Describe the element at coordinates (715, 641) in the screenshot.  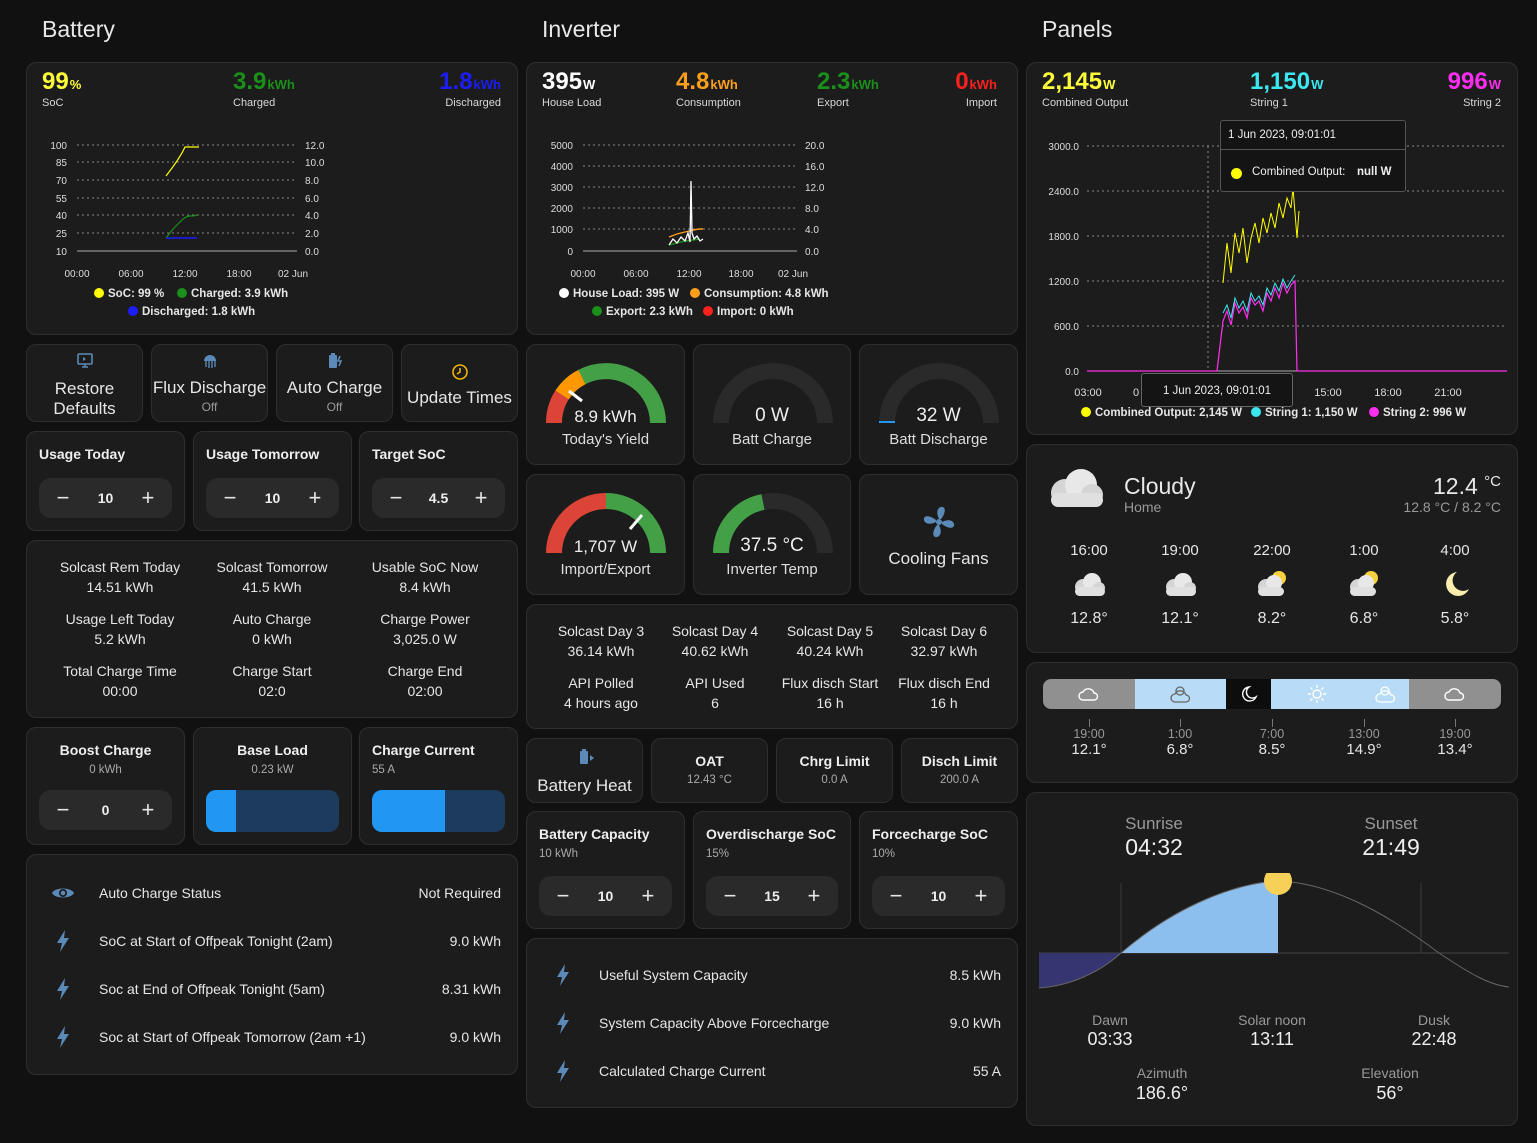
I see `info-solcast-day-4: Solcast Day 4 40.62 kWh` at that location.